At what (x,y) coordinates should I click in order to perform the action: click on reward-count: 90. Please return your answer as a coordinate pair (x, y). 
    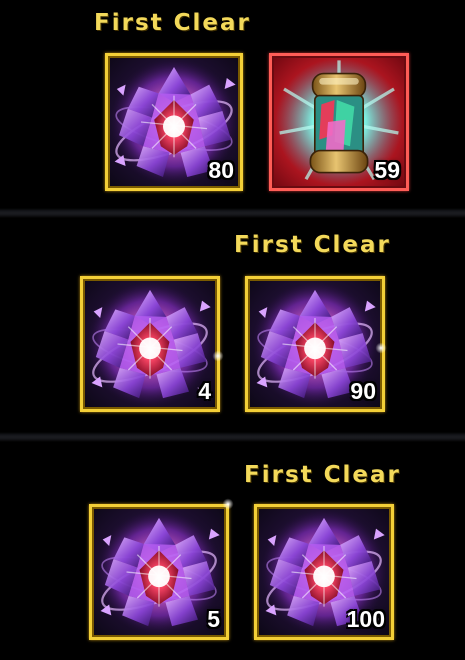
    Looking at the image, I should click on (363, 391).